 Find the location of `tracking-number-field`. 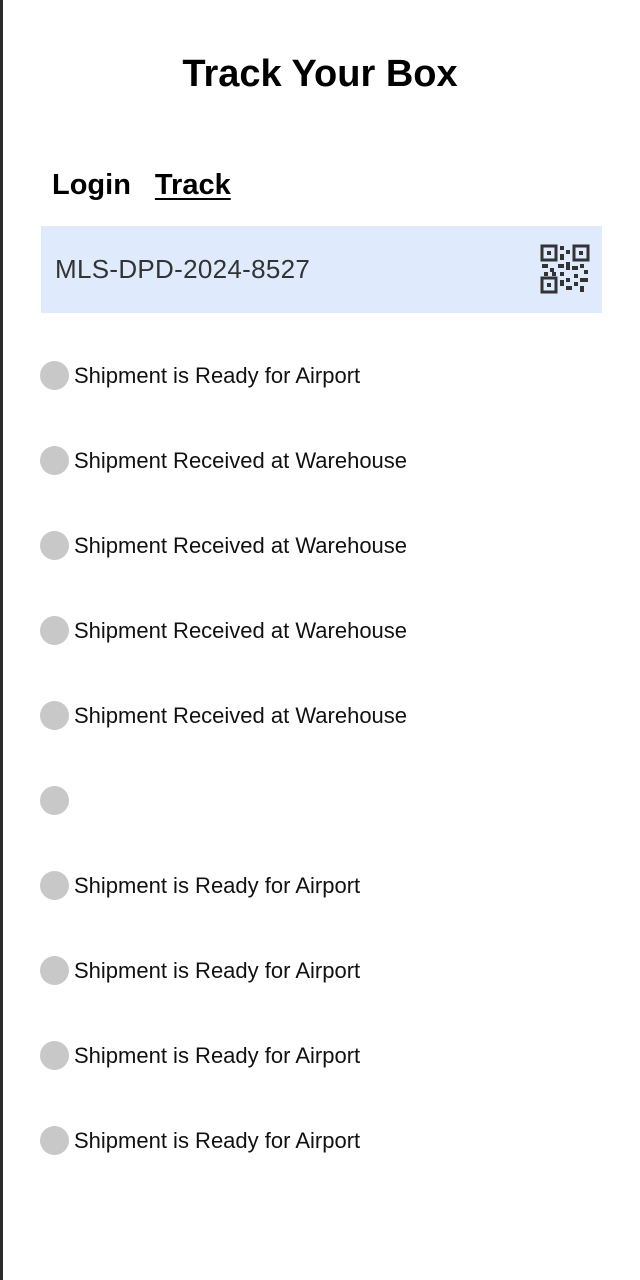

tracking-number-field is located at coordinates (321, 269).